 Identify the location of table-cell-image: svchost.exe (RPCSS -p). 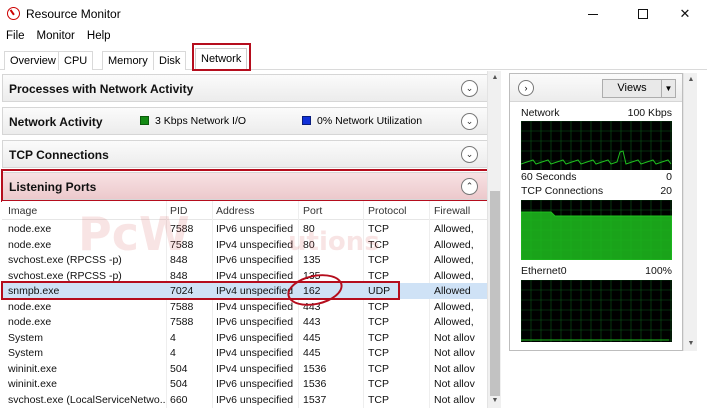
(65, 275).